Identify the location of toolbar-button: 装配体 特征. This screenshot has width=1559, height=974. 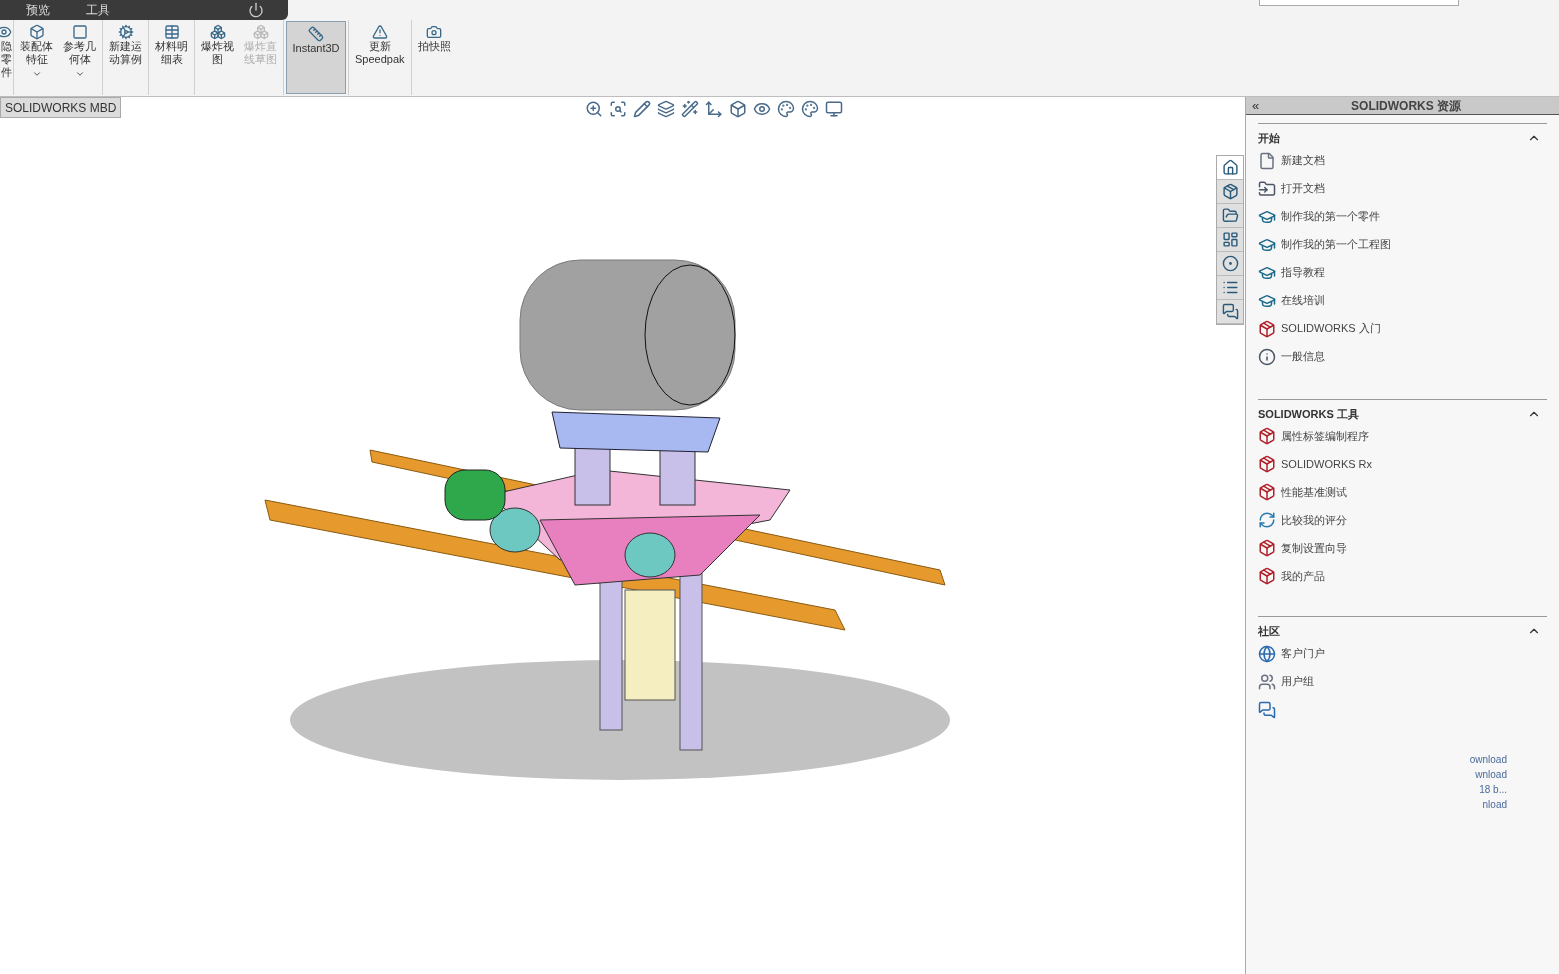
(36, 57).